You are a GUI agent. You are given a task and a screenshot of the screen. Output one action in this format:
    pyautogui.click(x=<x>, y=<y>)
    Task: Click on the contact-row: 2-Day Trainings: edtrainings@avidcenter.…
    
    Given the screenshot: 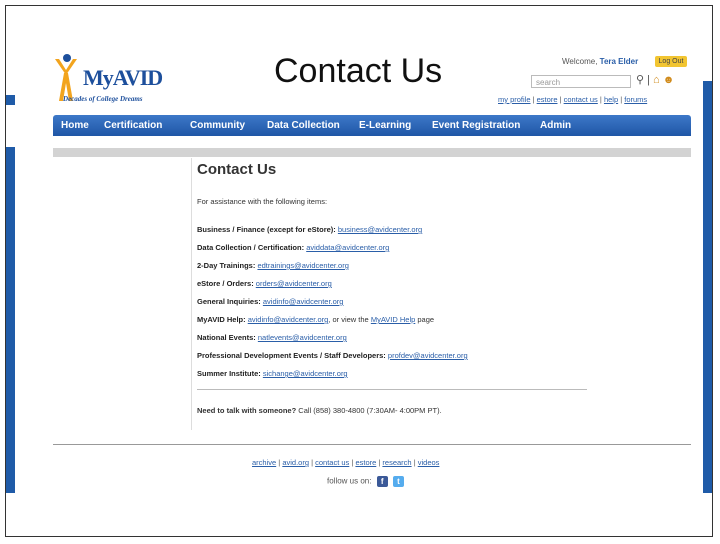 What is the action you would take?
    pyautogui.click(x=273, y=265)
    